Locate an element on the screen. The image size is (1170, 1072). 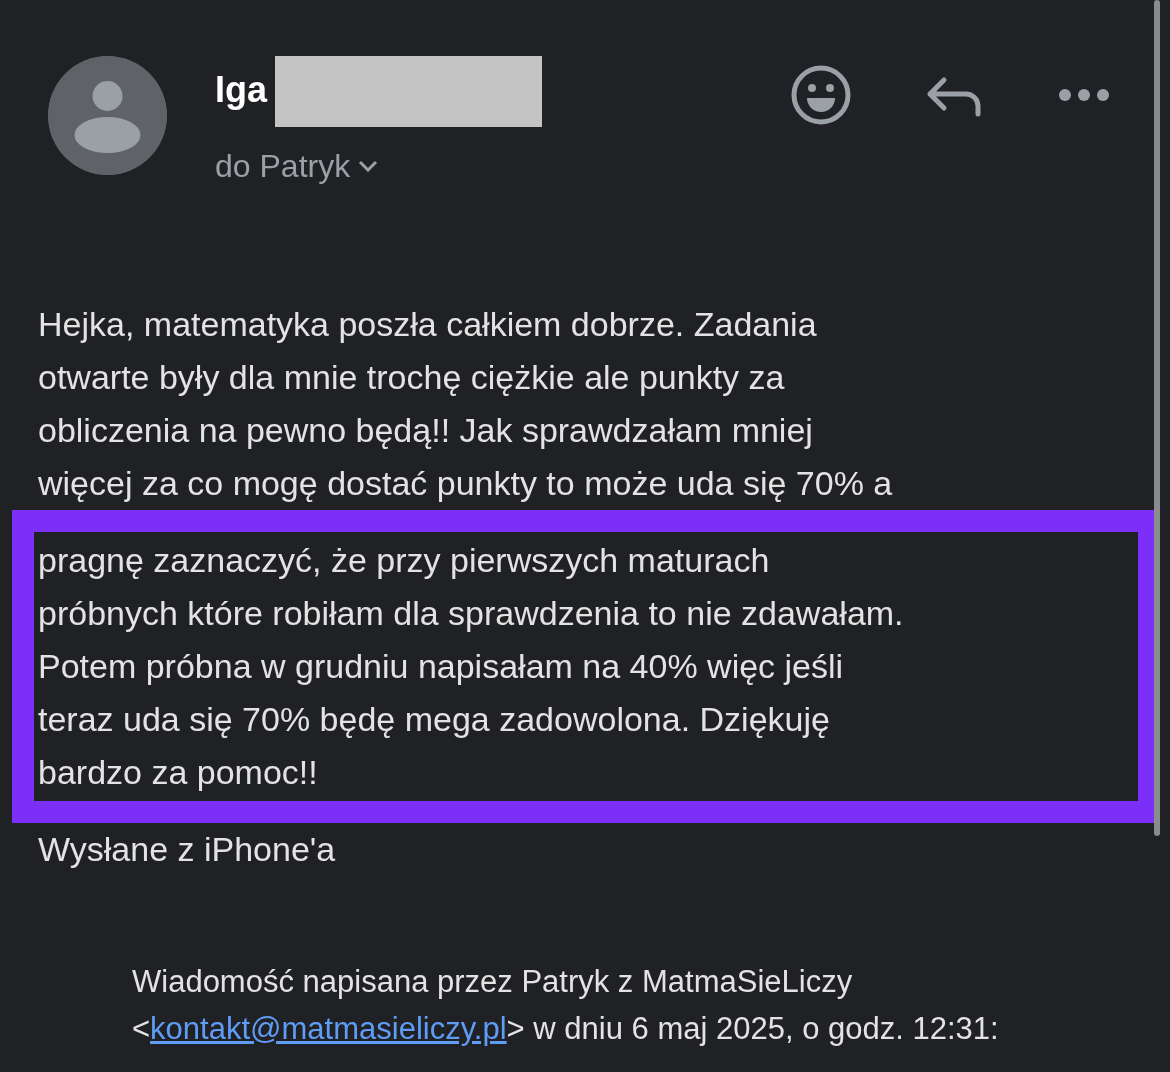
scrollbar is located at coordinates (1157, 418).